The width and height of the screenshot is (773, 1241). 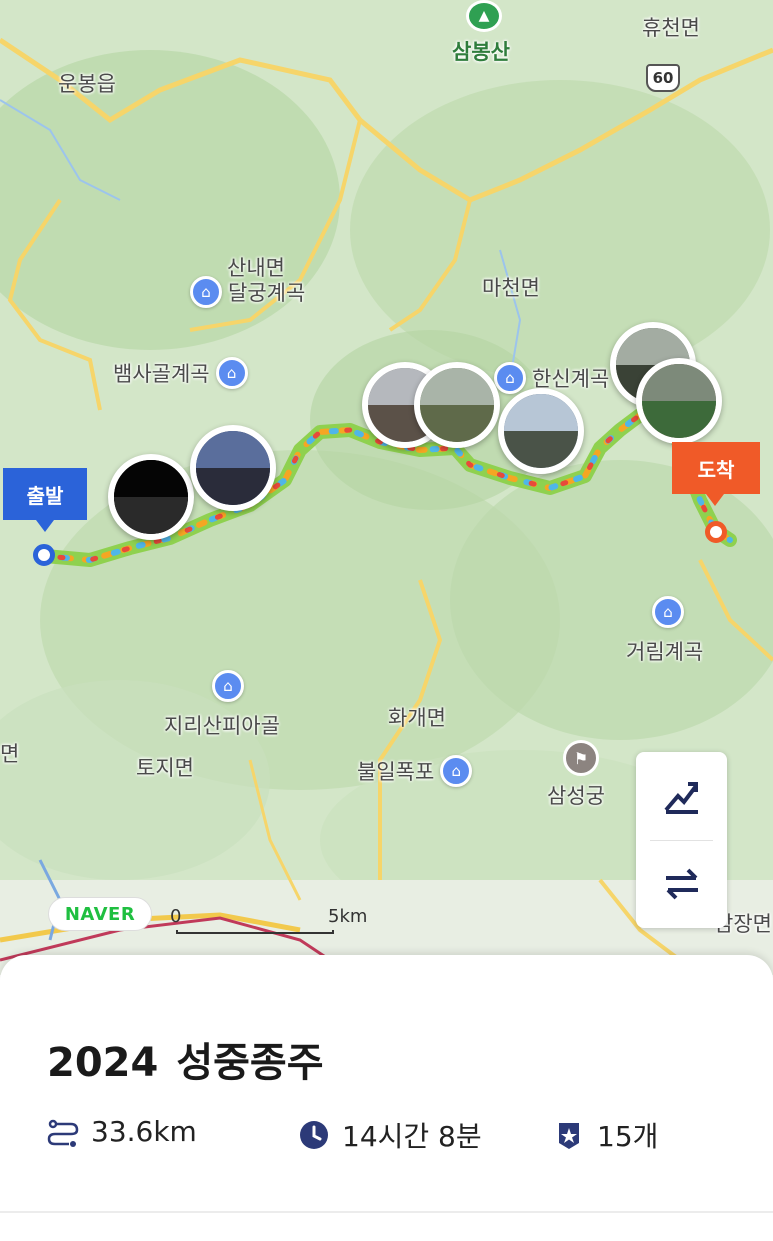 I want to click on scale-start: 0, so click(x=176, y=916).